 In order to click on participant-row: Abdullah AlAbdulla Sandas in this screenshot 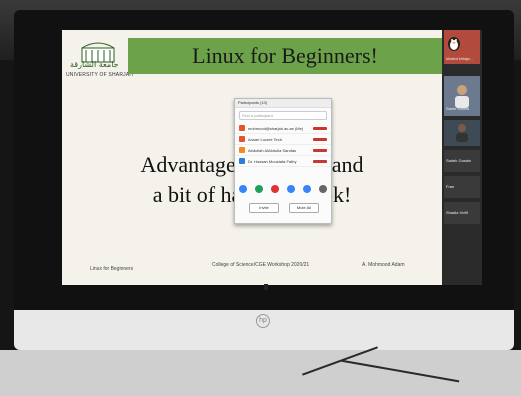, I will do `click(283, 150)`.